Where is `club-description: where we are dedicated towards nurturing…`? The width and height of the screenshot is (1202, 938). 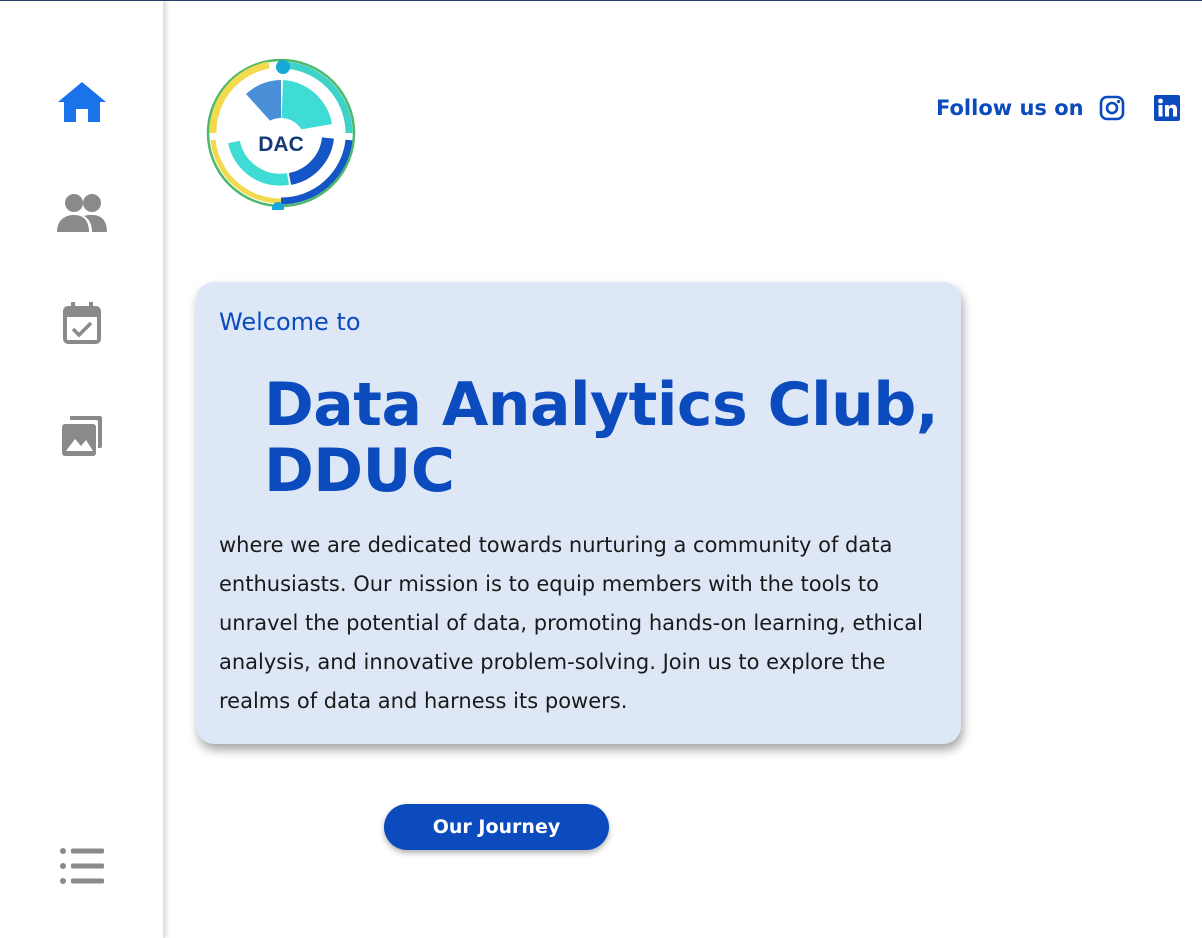 club-description: where we are dedicated towards nurturing… is located at coordinates (571, 623).